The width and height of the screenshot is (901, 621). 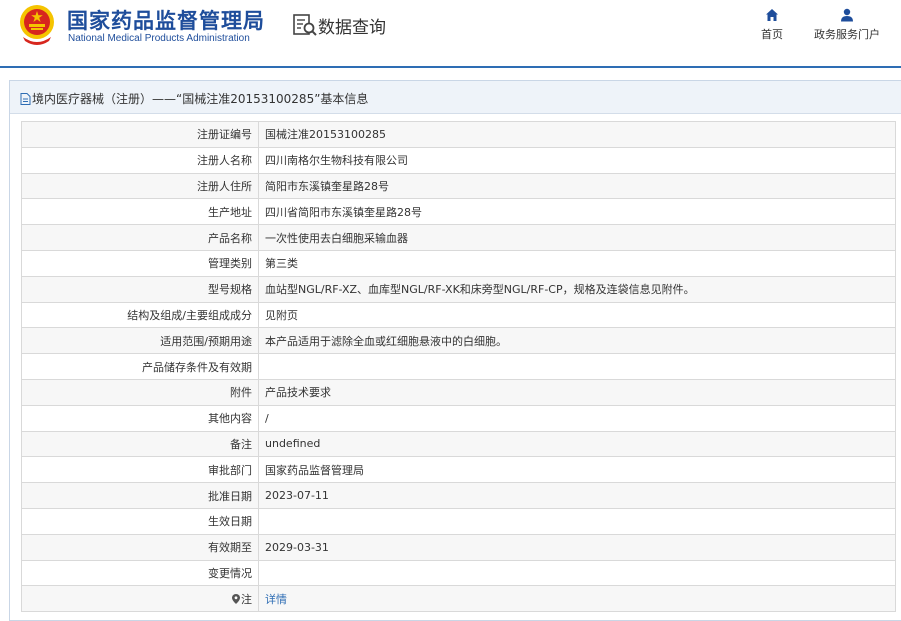 I want to click on user-icon, so click(x=847, y=15).